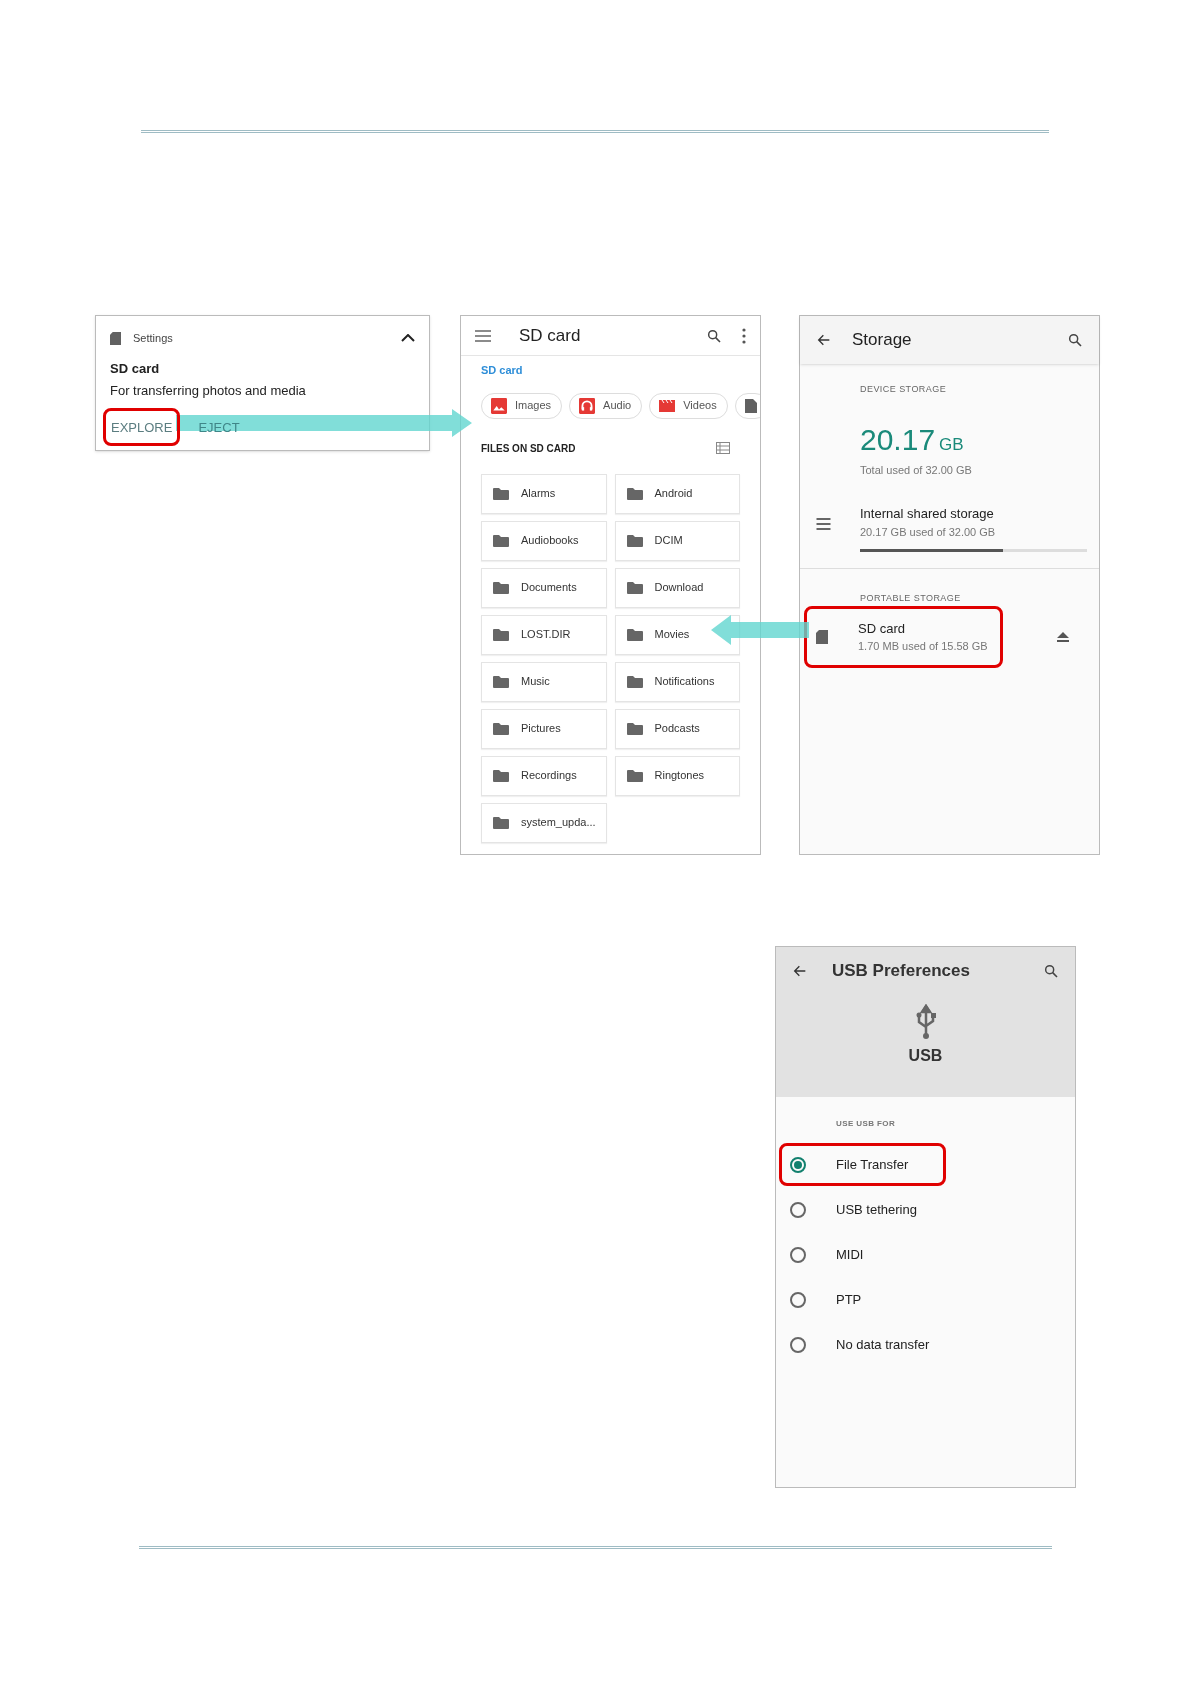  What do you see at coordinates (667, 405) in the screenshot?
I see `clapperboard-icon` at bounding box center [667, 405].